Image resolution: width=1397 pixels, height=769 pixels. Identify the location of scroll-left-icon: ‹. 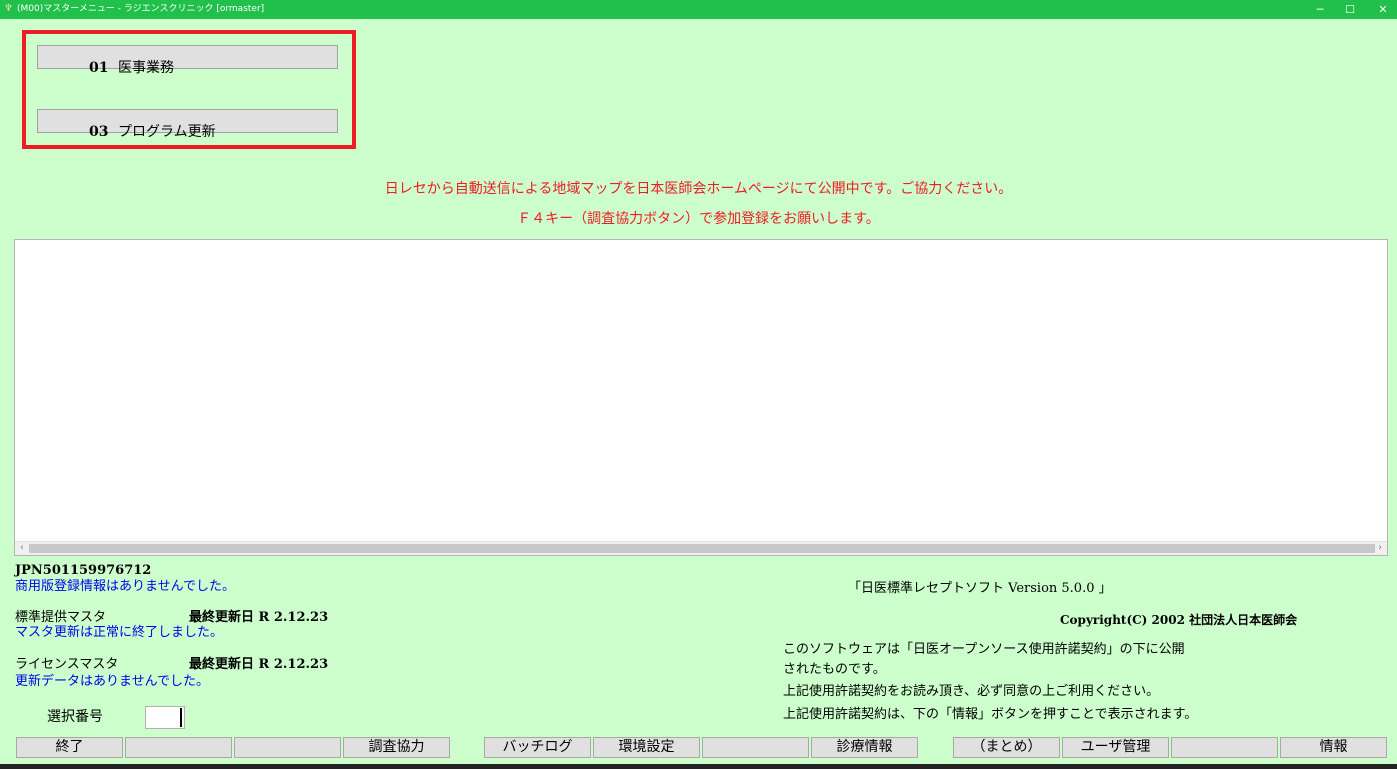
(22, 548).